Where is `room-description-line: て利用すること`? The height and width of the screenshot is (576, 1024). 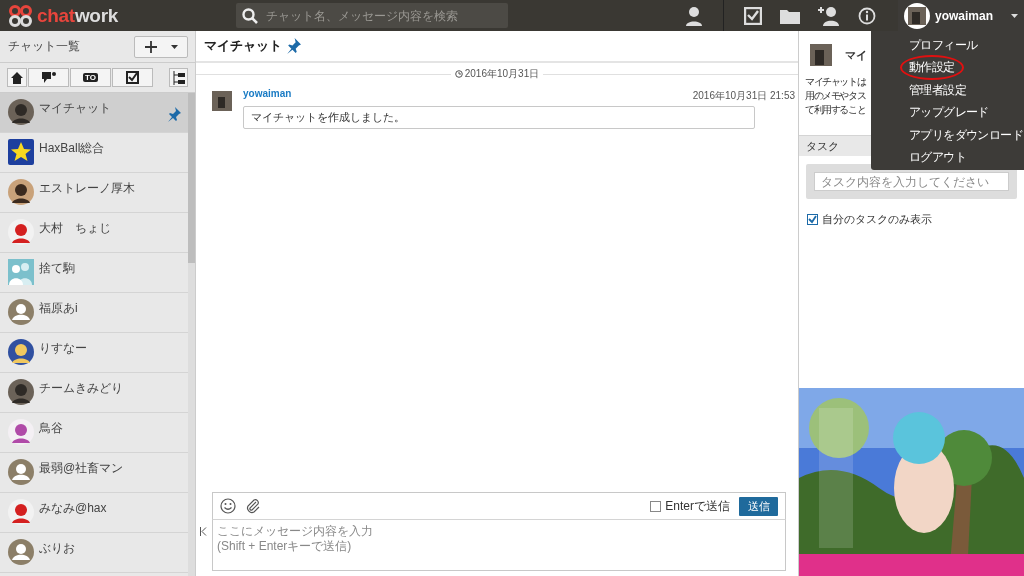
room-description-line: て利用すること is located at coordinates (835, 110).